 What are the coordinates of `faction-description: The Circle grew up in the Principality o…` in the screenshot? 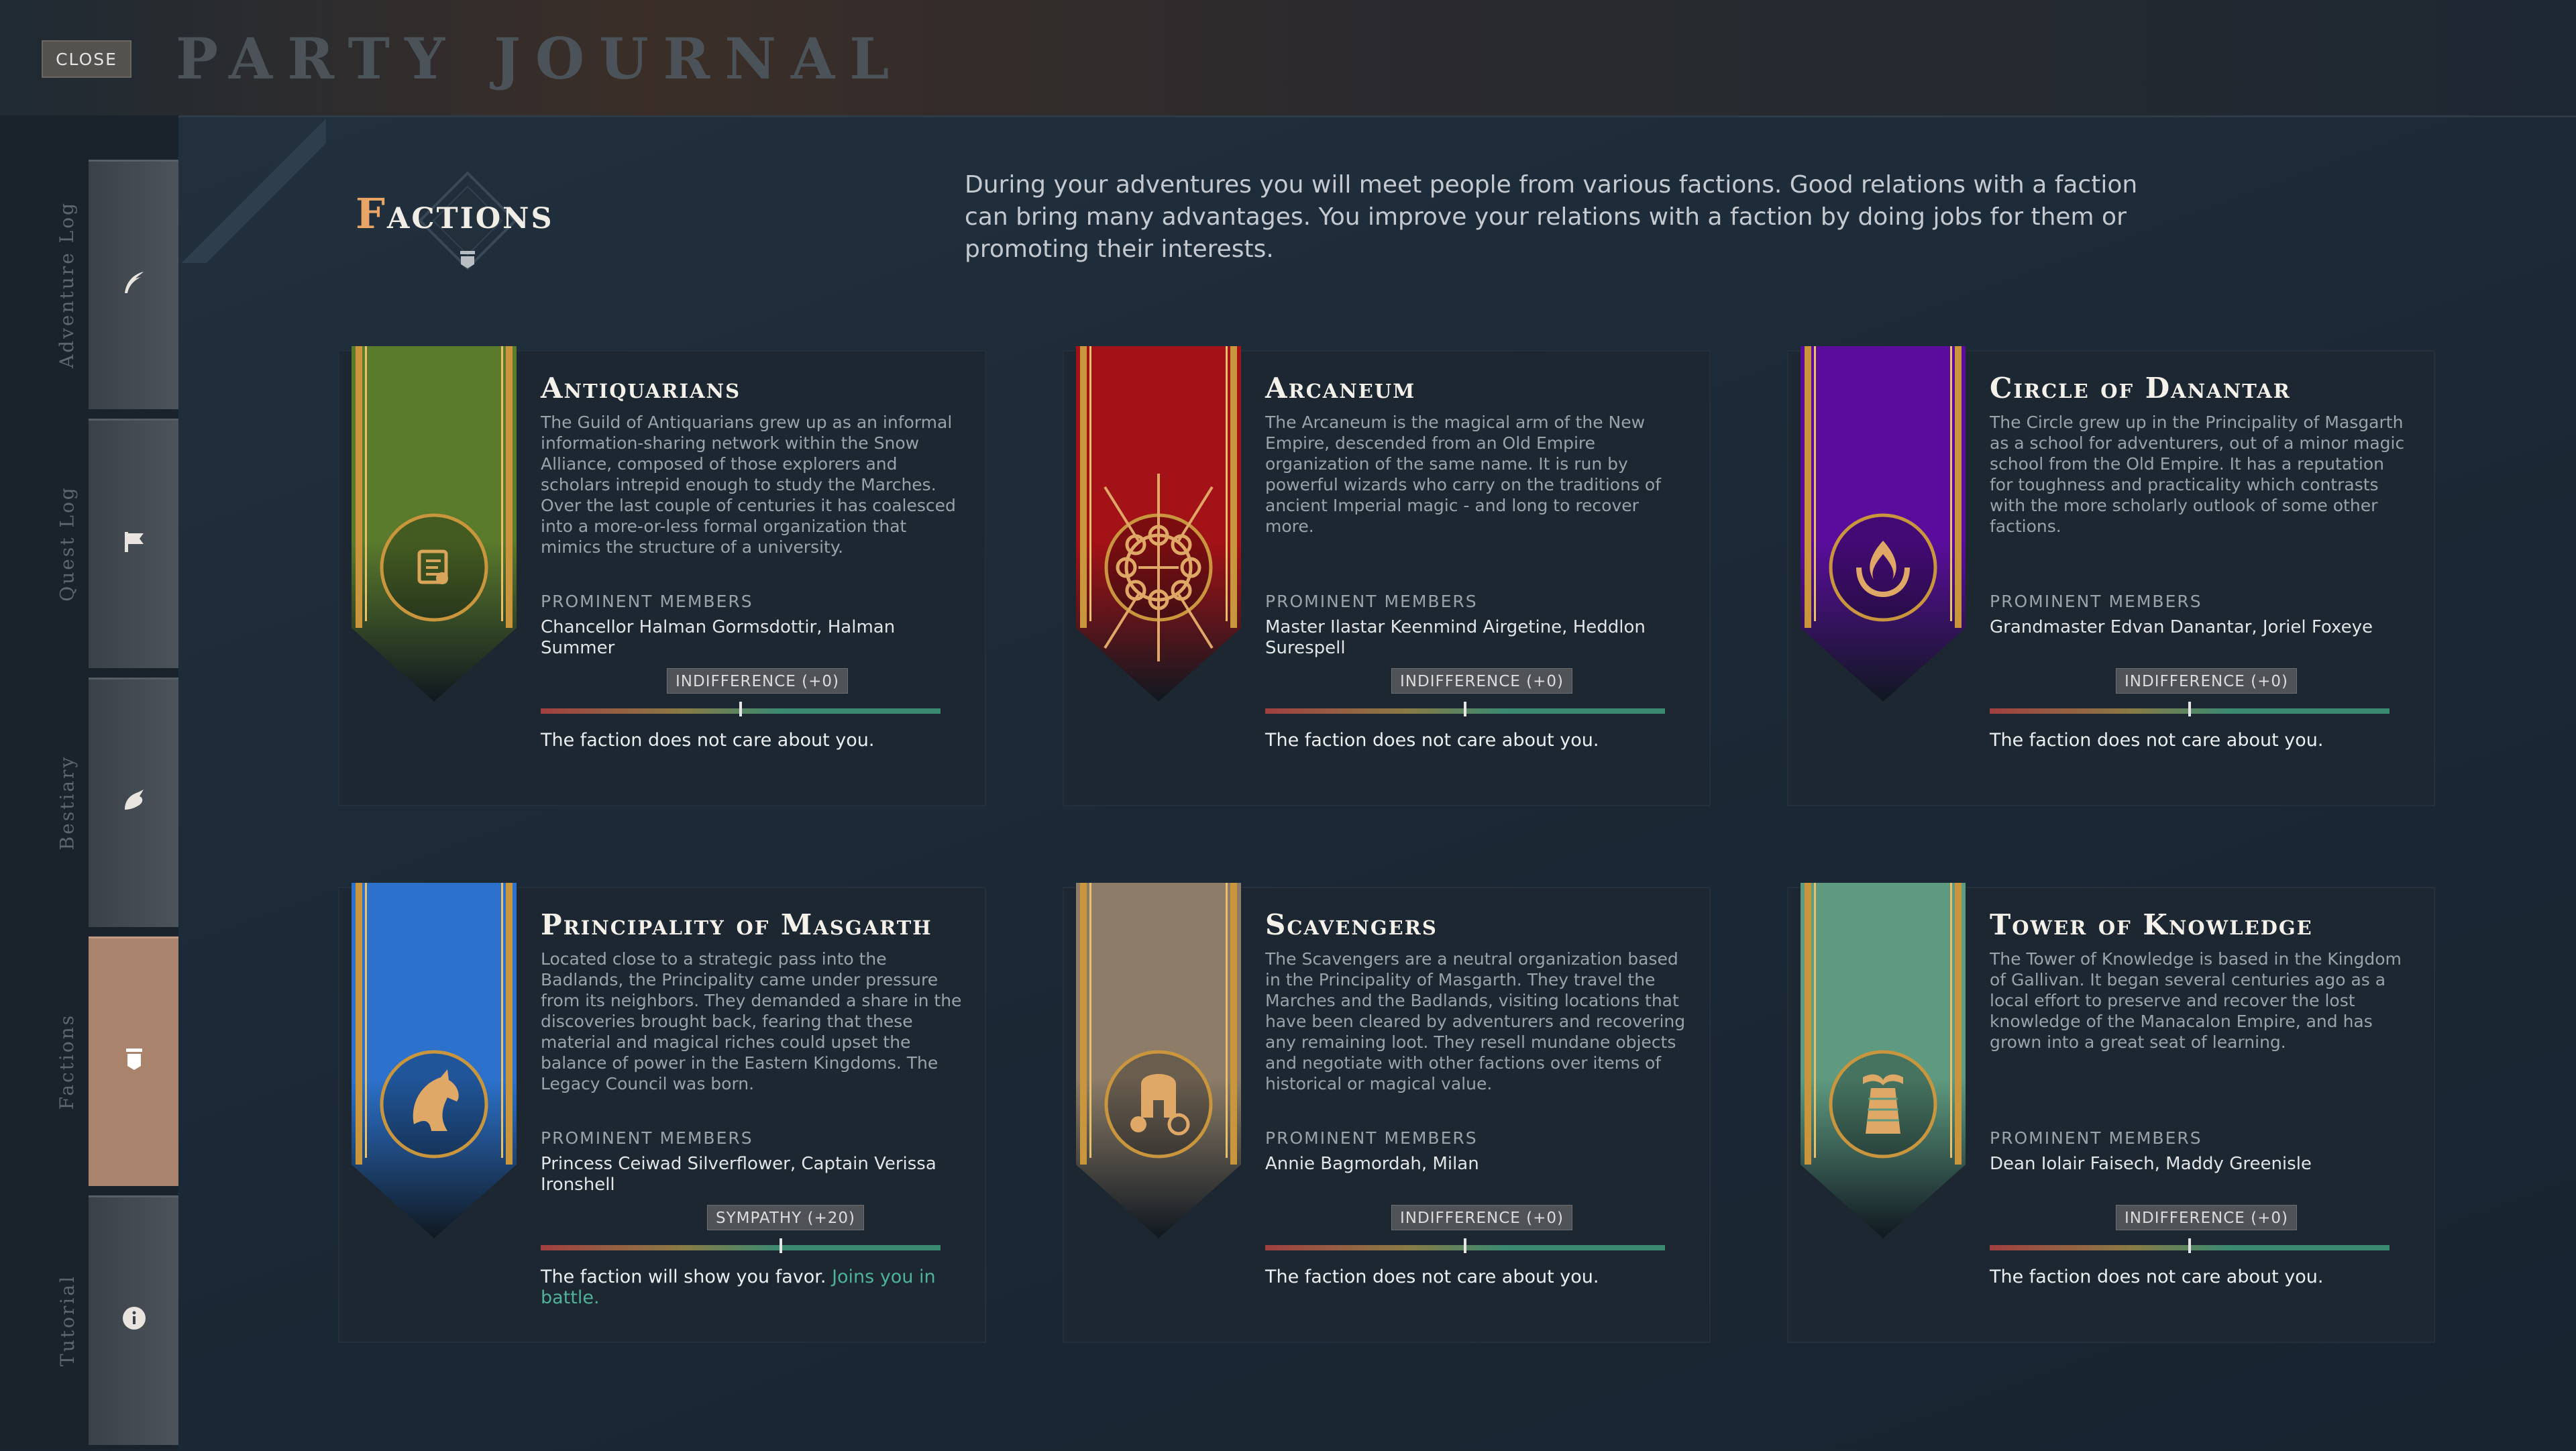 It's located at (2197, 474).